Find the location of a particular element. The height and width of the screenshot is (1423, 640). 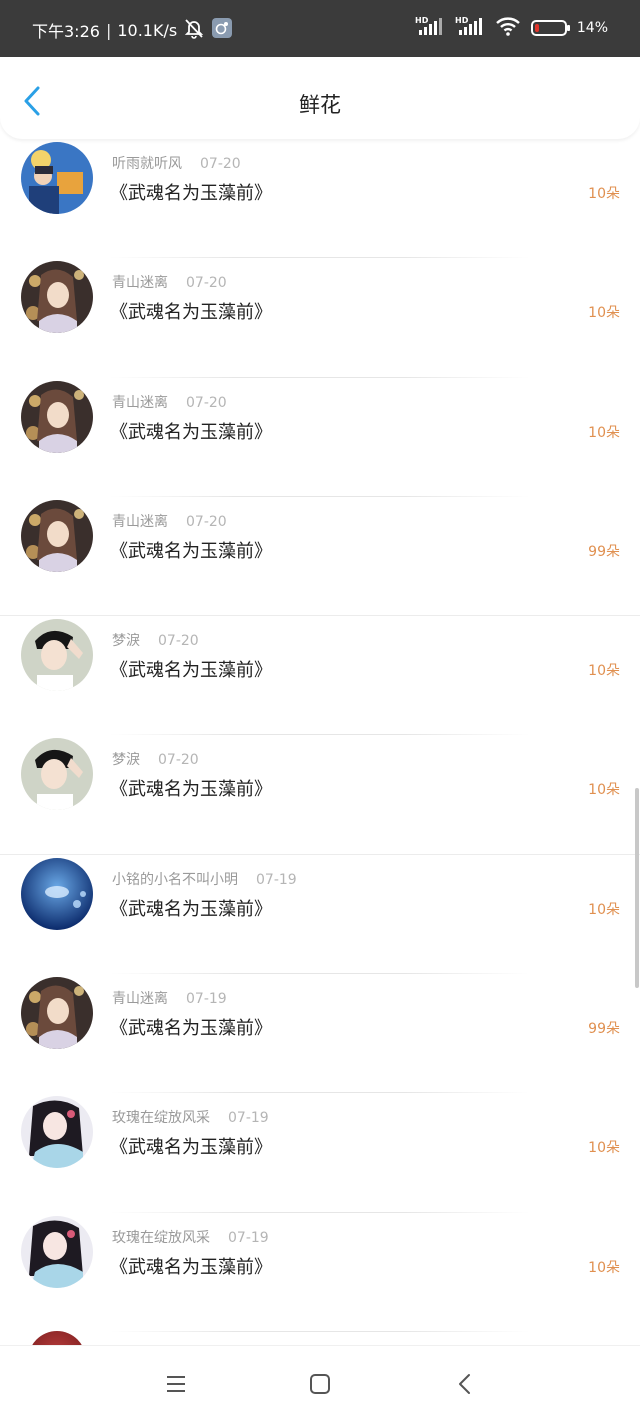

status-right: HD HD 14% is located at coordinates (511, 28).